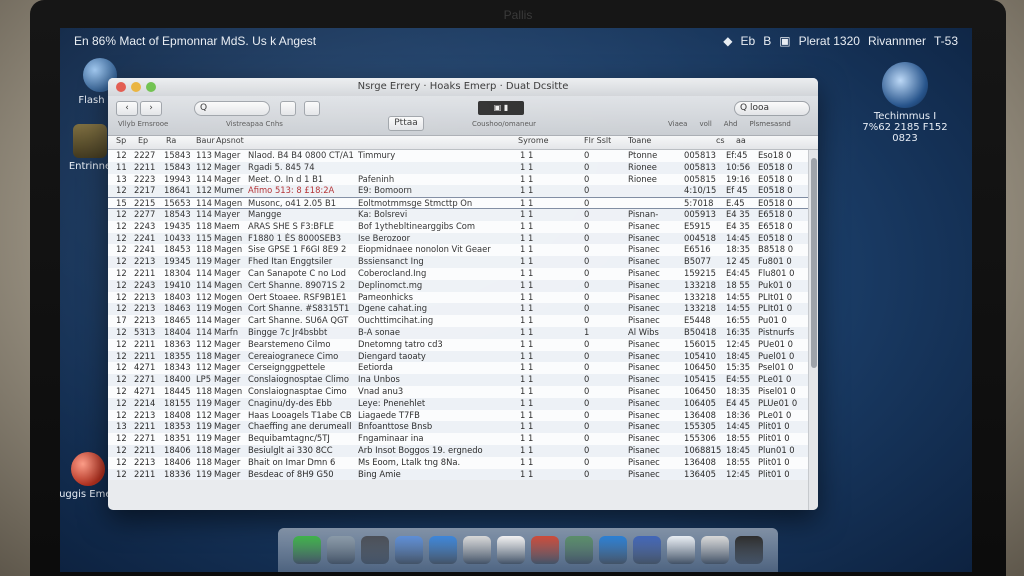 The image size is (1024, 576). Describe the element at coordinates (748, 41) in the screenshot. I see `menu-status-item: Eb` at that location.